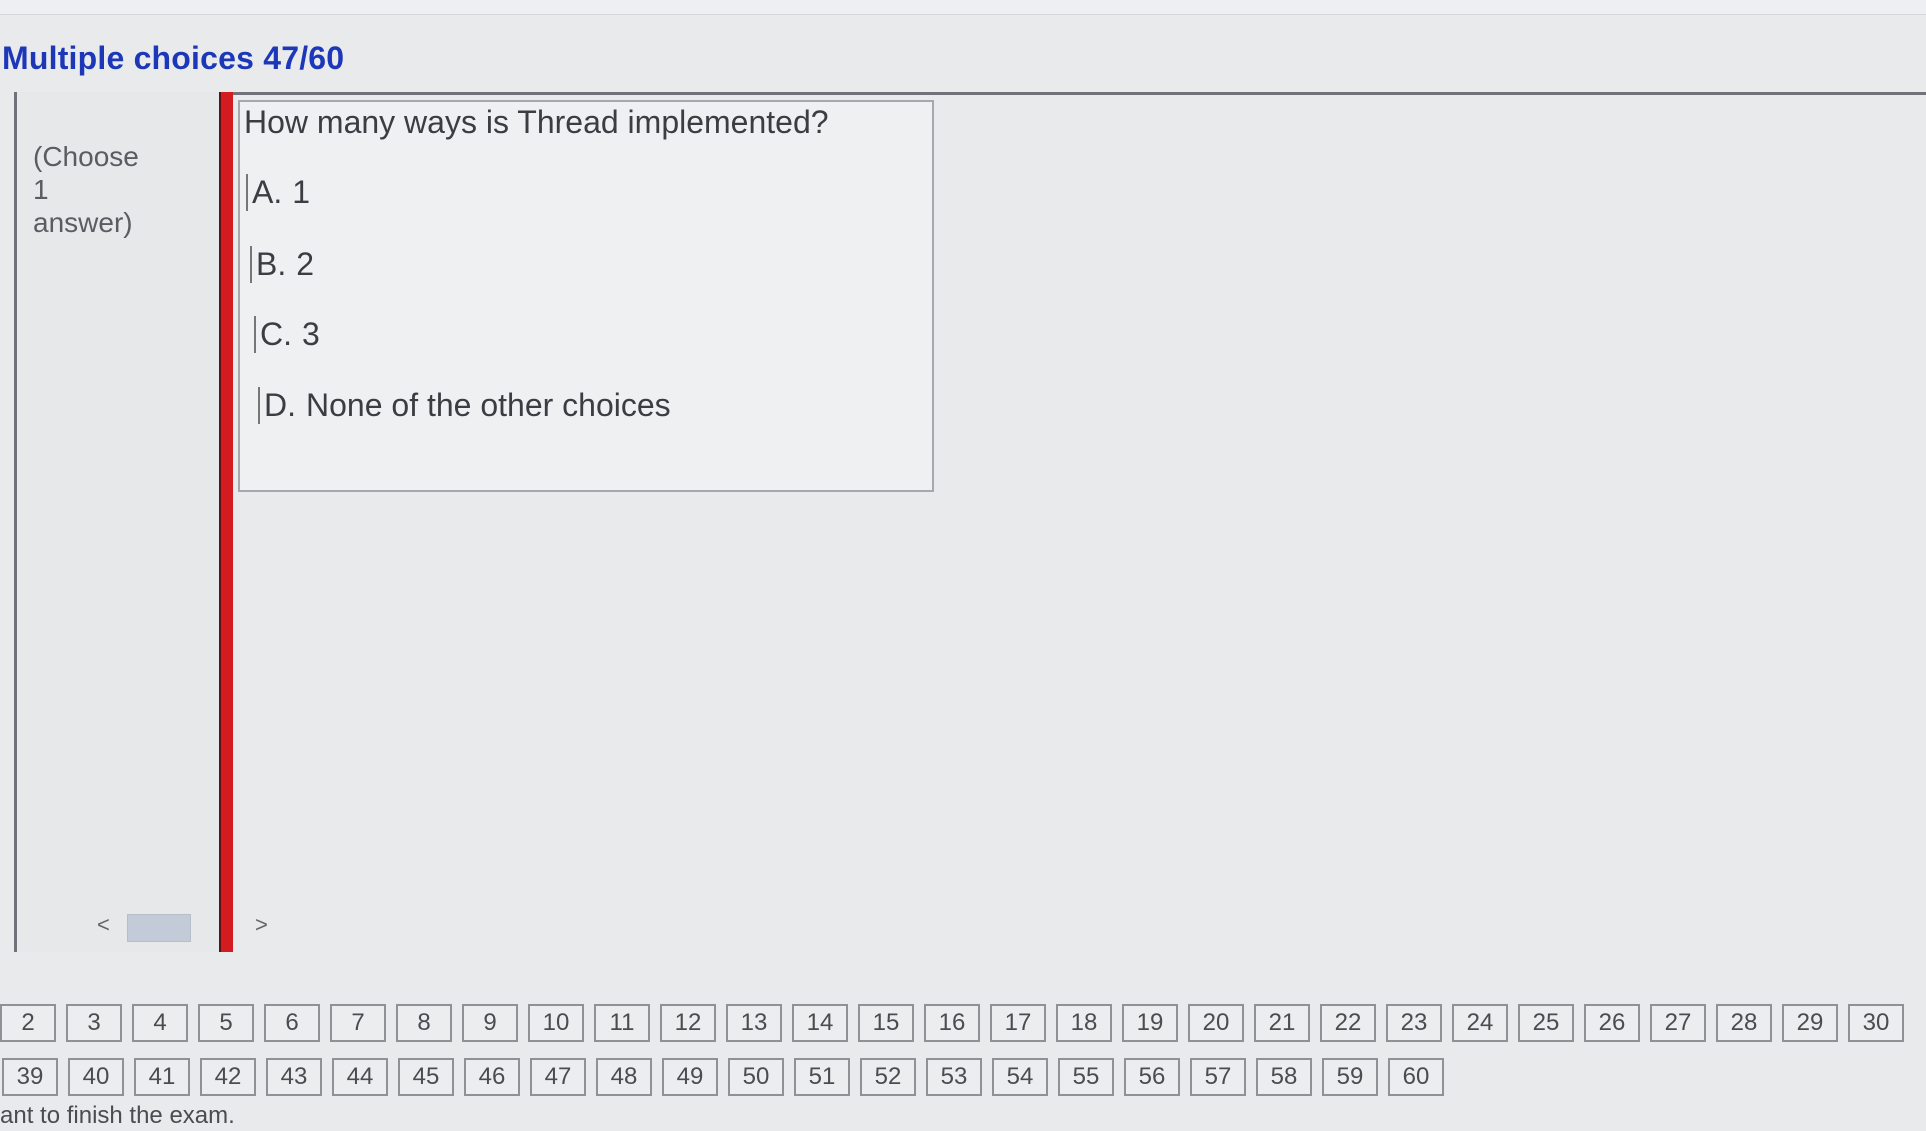 The width and height of the screenshot is (1926, 1131). I want to click on question-nav-button: 50, so click(756, 1077).